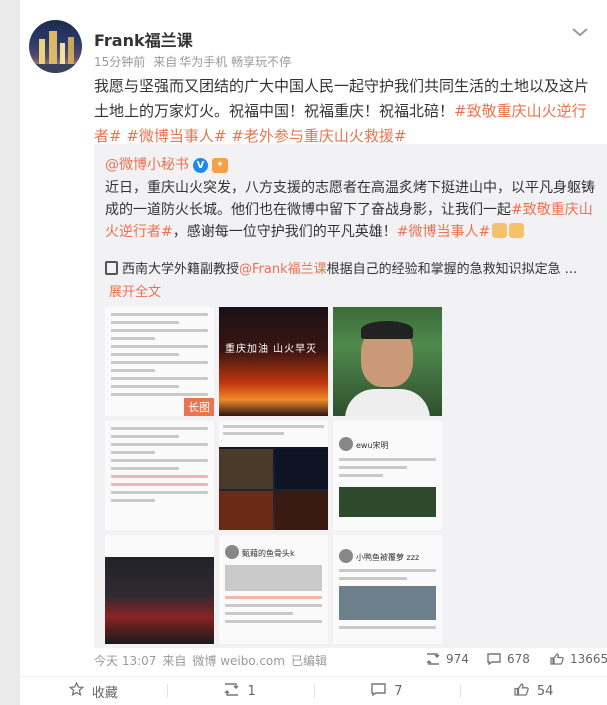 The height and width of the screenshot is (705, 607). What do you see at coordinates (251, 691) in the screenshot?
I see `repost-button-count: 1` at bounding box center [251, 691].